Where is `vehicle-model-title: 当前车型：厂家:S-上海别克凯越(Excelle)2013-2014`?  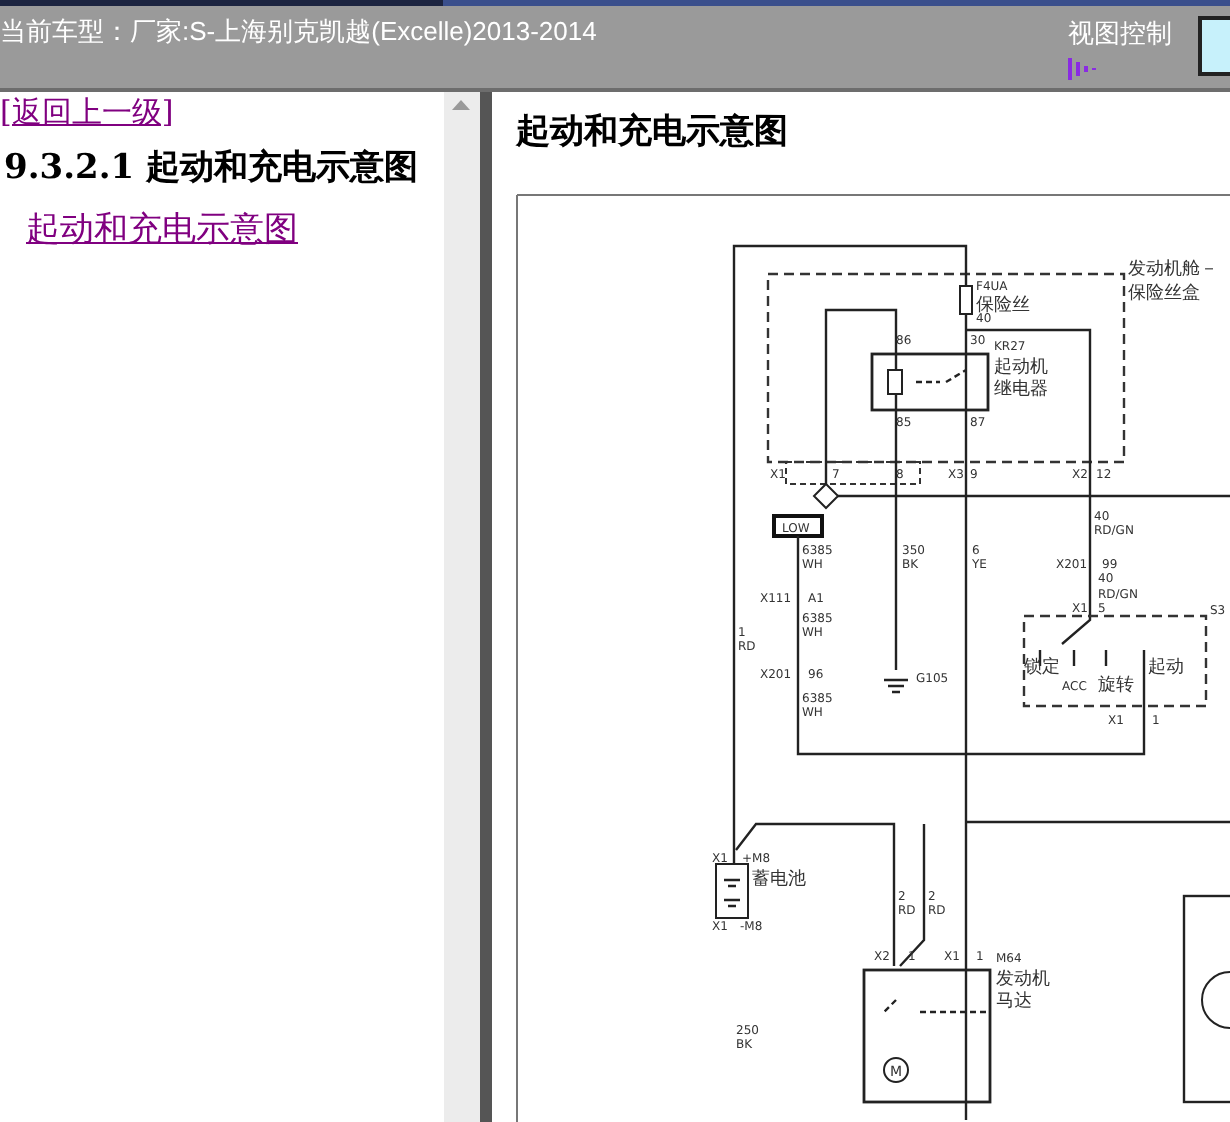 vehicle-model-title: 当前车型：厂家:S-上海别克凯越(Excelle)2013-2014 is located at coordinates (298, 32).